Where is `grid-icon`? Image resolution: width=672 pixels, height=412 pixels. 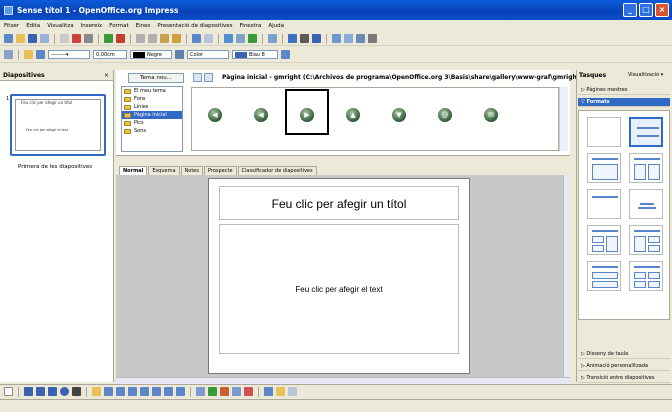 grid-icon is located at coordinates (272, 38).